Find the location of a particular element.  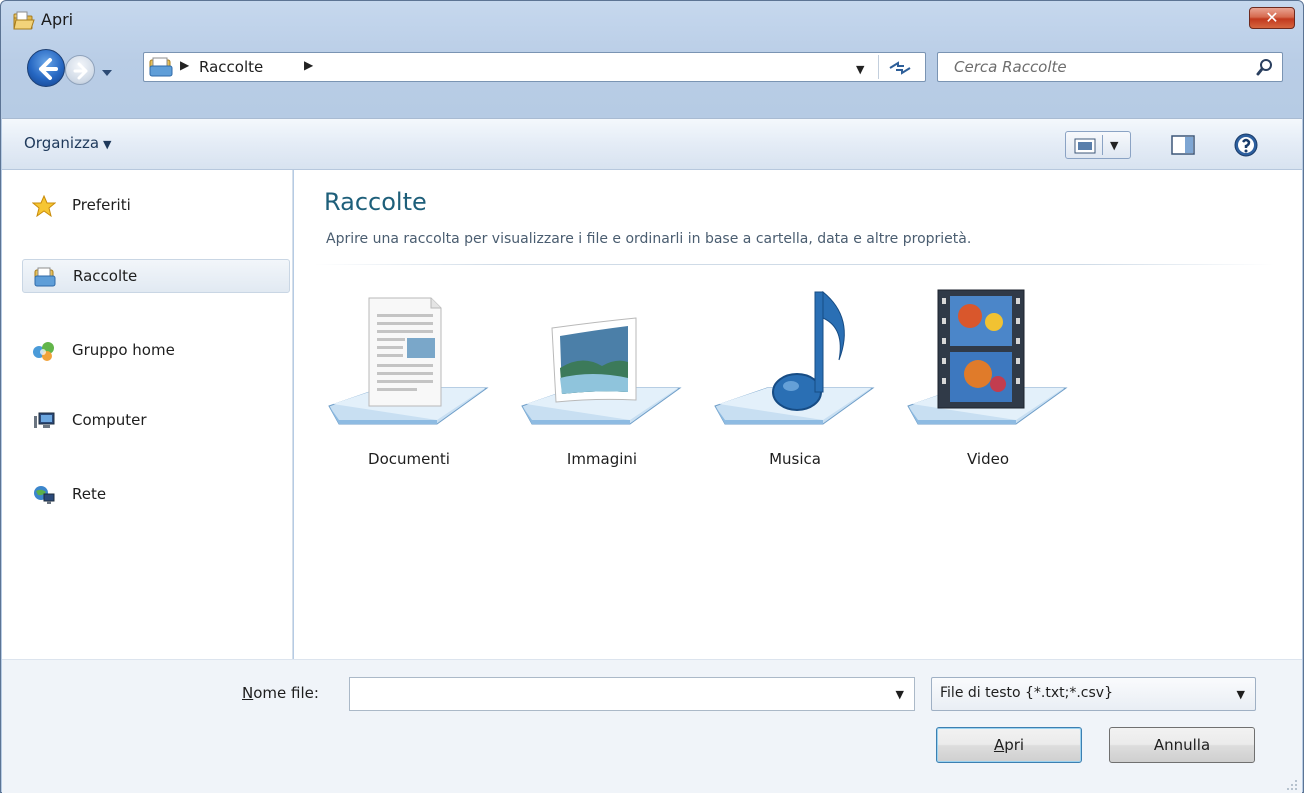

close-button: ✕ is located at coordinates (1272, 18).